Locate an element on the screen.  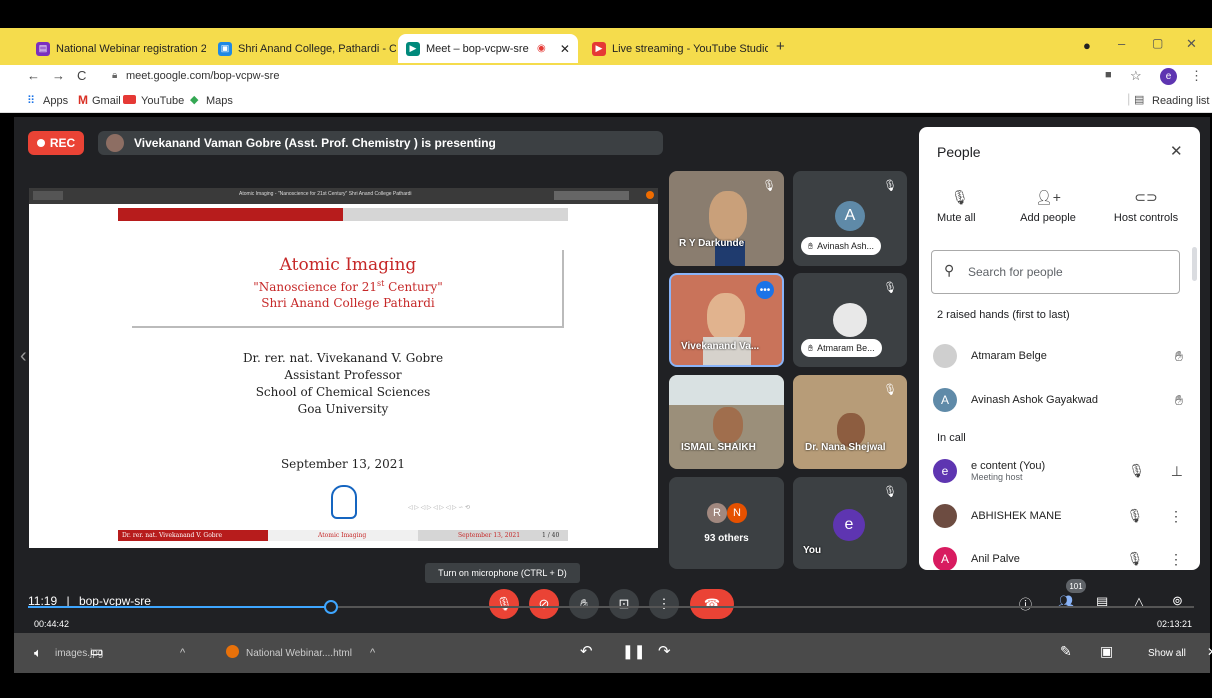
others-tile: R N 93 others is located at coordinates (726, 523).